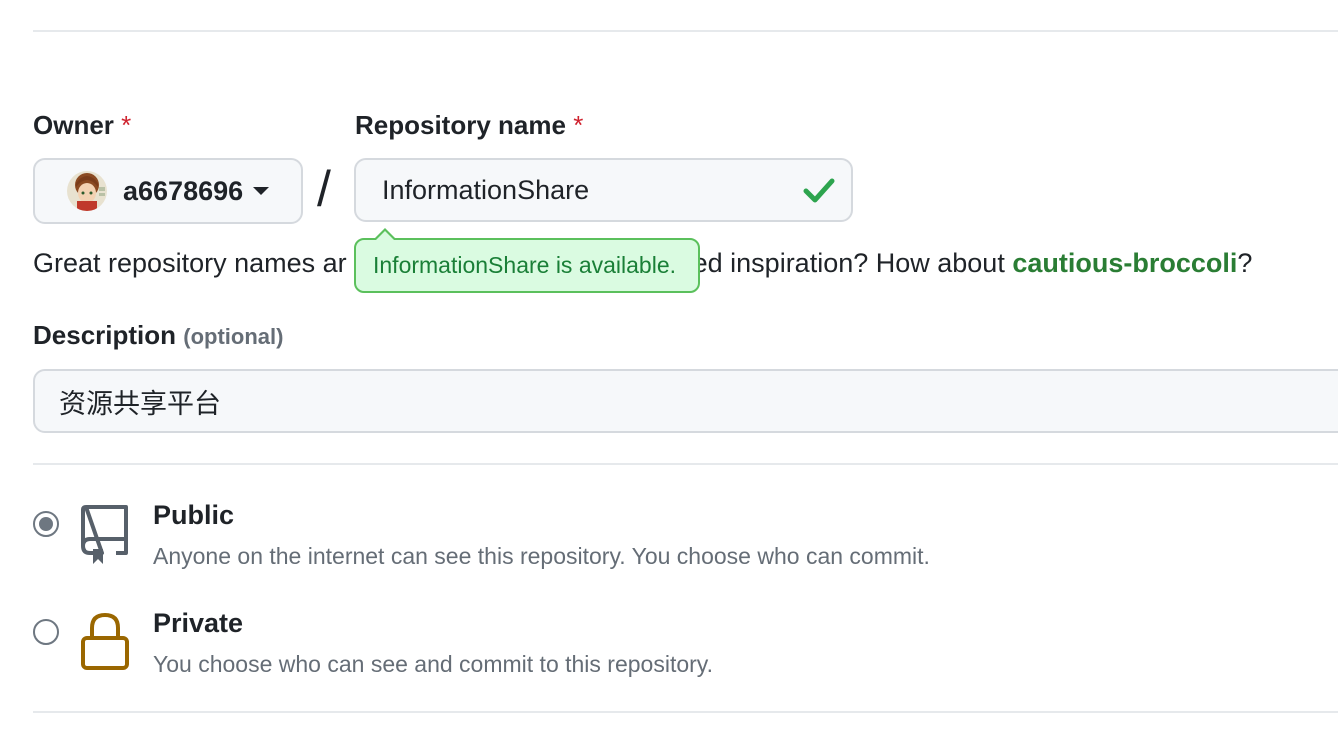 The height and width of the screenshot is (736, 1338). Describe the element at coordinates (183, 190) in the screenshot. I see `owner-name: a6678696` at that location.